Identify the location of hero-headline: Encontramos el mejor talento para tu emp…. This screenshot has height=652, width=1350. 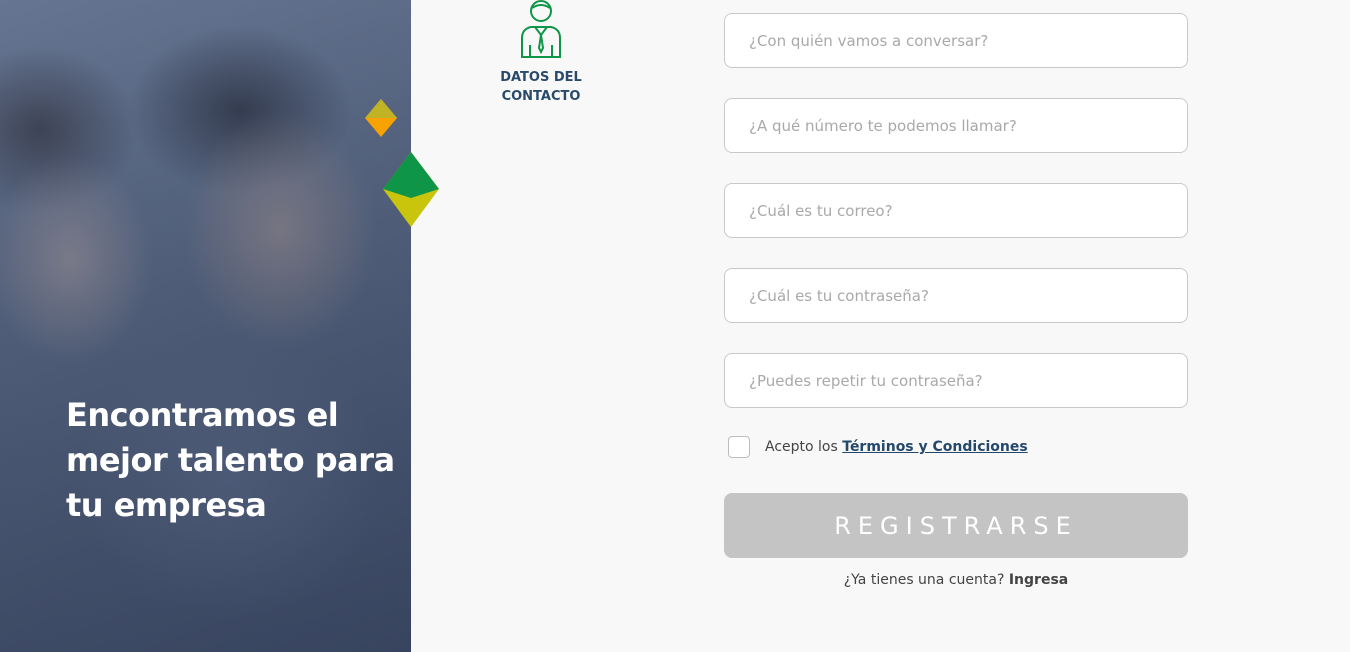
(230, 460).